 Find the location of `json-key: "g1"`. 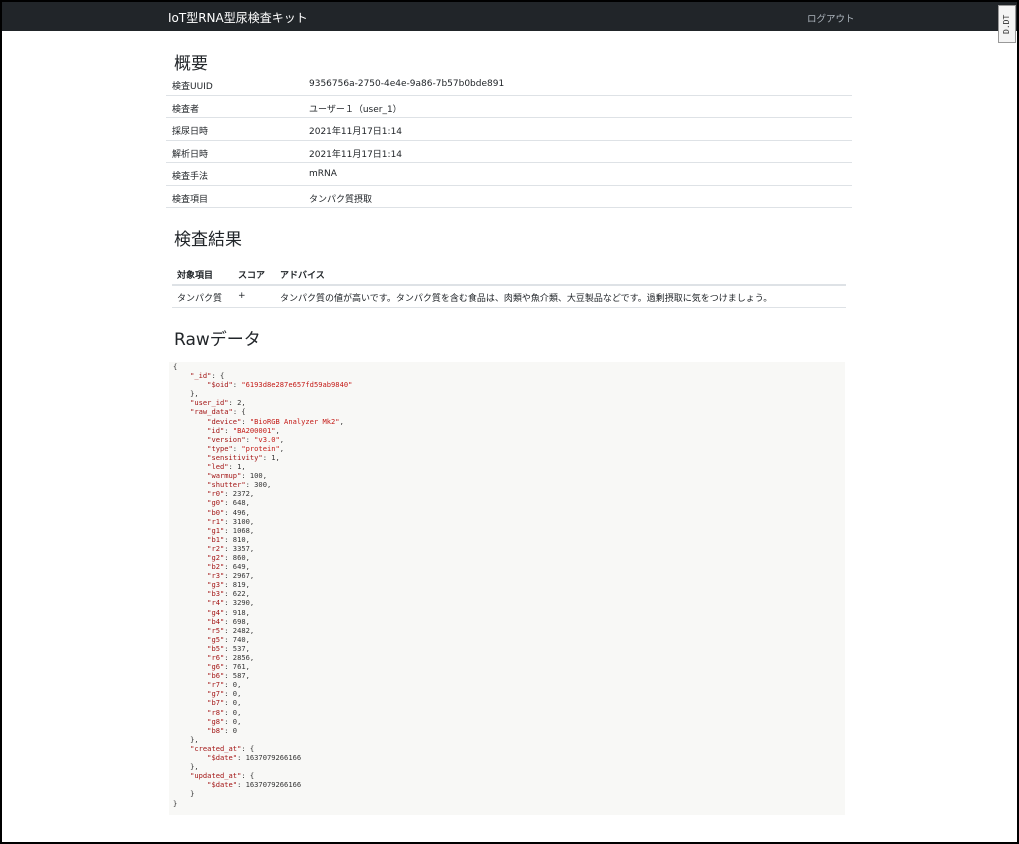

json-key: "g1" is located at coordinates (216, 530).